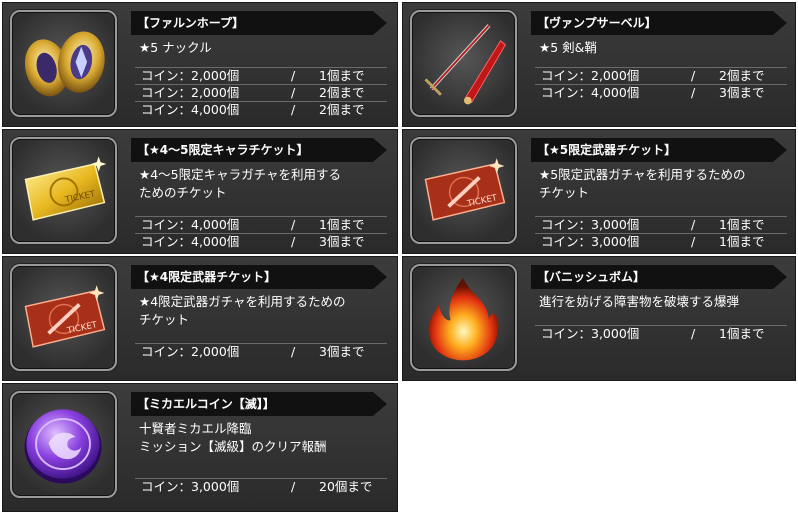 This screenshot has width=798, height=514. Describe the element at coordinates (659, 23) in the screenshot. I see `item-title: 【ヴァンプサーベル】` at that location.